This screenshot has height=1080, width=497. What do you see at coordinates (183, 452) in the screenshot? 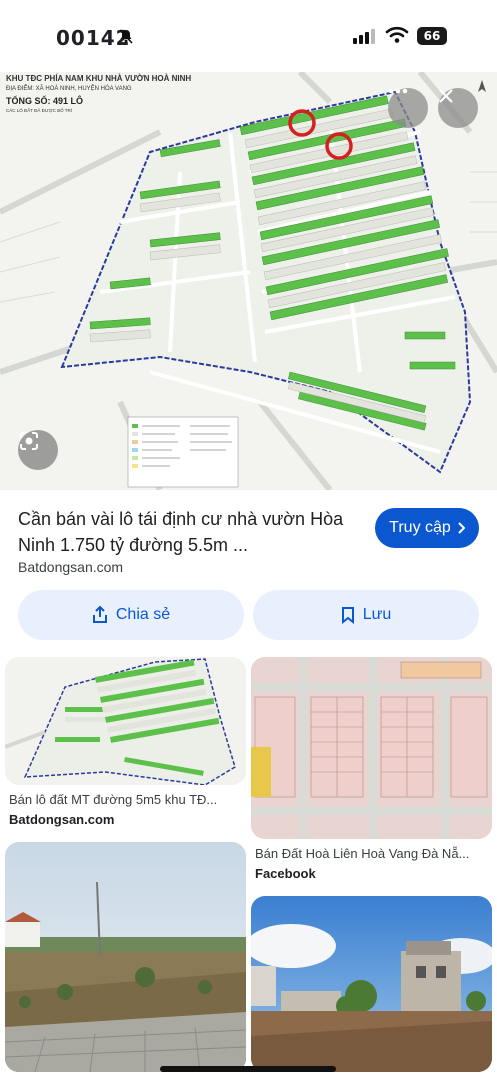
I see `map-legend` at bounding box center [183, 452].